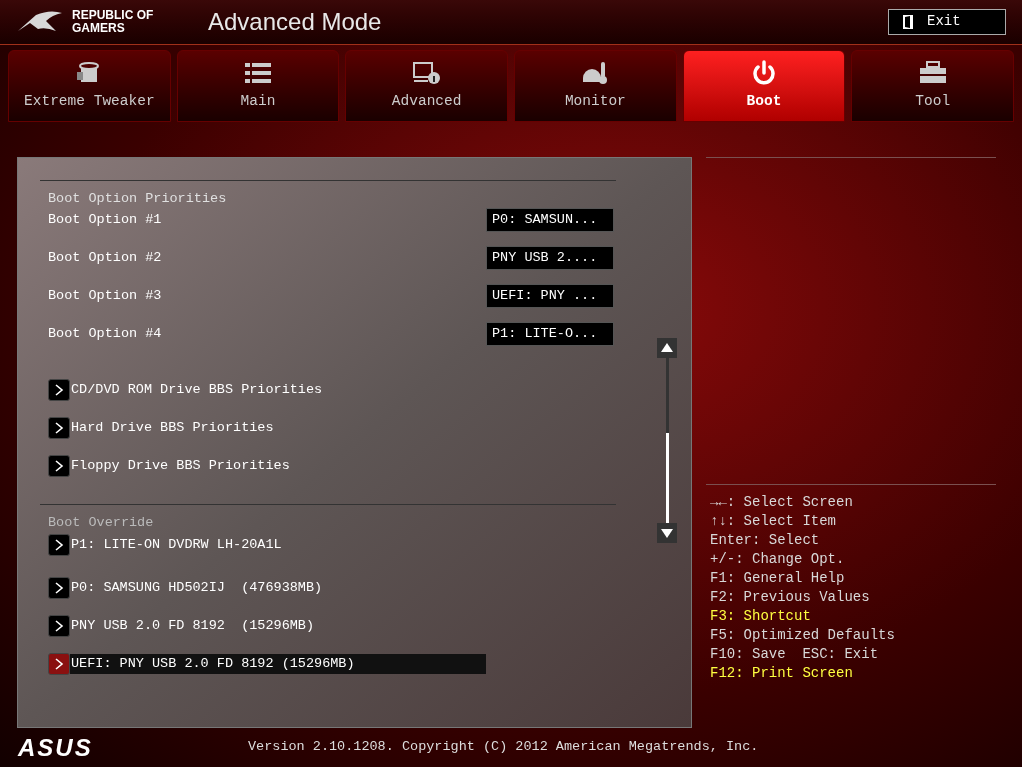 The height and width of the screenshot is (767, 1022). Describe the element at coordinates (782, 673) in the screenshot. I see `help-text: F12: Print Screen` at that location.